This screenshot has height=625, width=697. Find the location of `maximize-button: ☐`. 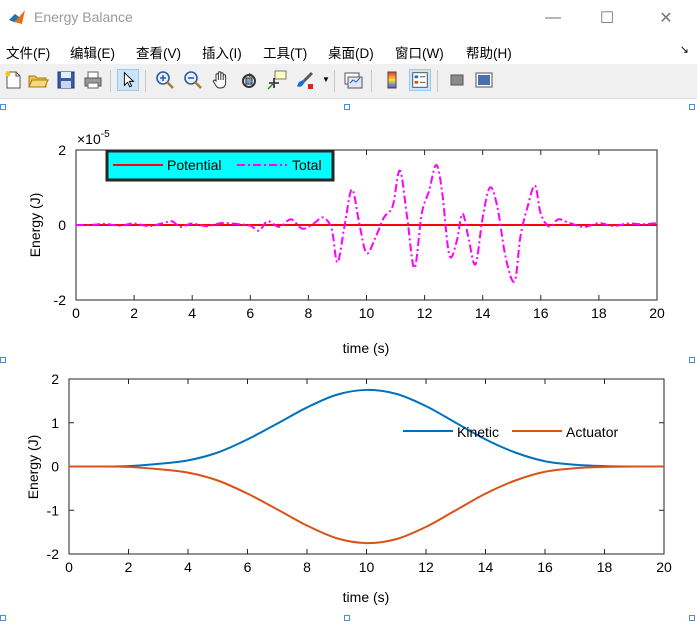

maximize-button: ☐ is located at coordinates (607, 18).